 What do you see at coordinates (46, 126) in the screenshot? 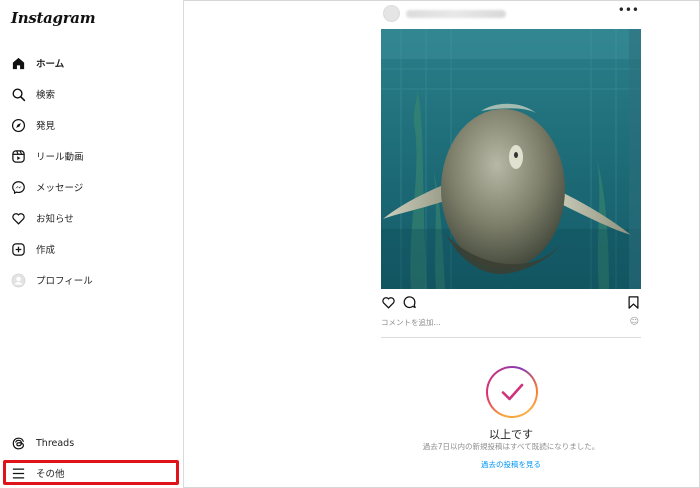
I see `sidebar-item-label: 発見` at bounding box center [46, 126].